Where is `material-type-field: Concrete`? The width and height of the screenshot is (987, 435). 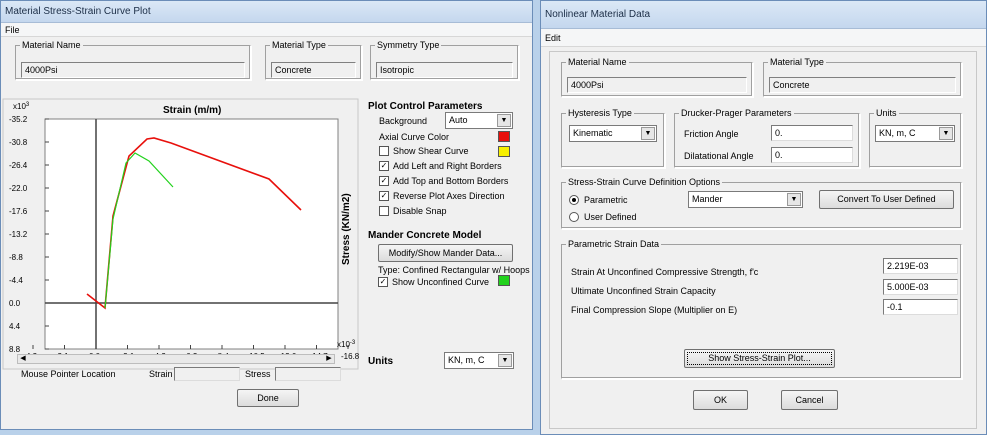
material-type-field: Concrete is located at coordinates (313, 70).